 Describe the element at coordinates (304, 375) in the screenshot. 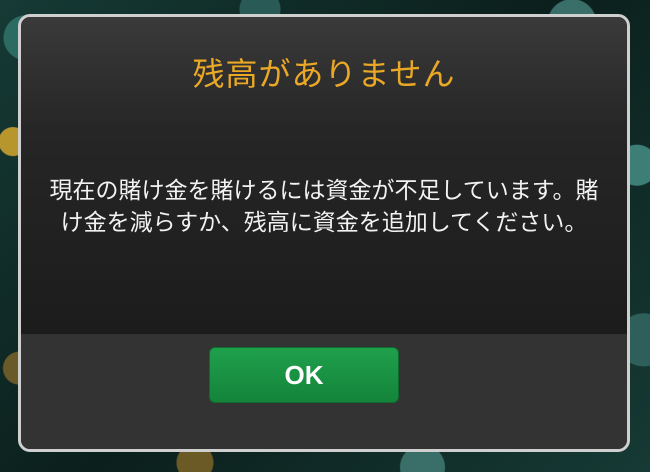

I see `ok-button: OK` at that location.